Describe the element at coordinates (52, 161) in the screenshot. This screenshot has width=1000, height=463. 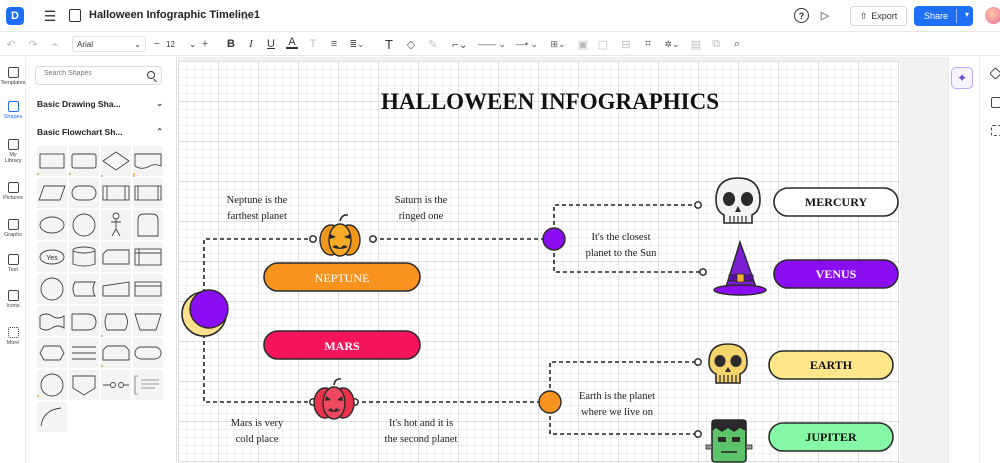
I see `shape-process` at that location.